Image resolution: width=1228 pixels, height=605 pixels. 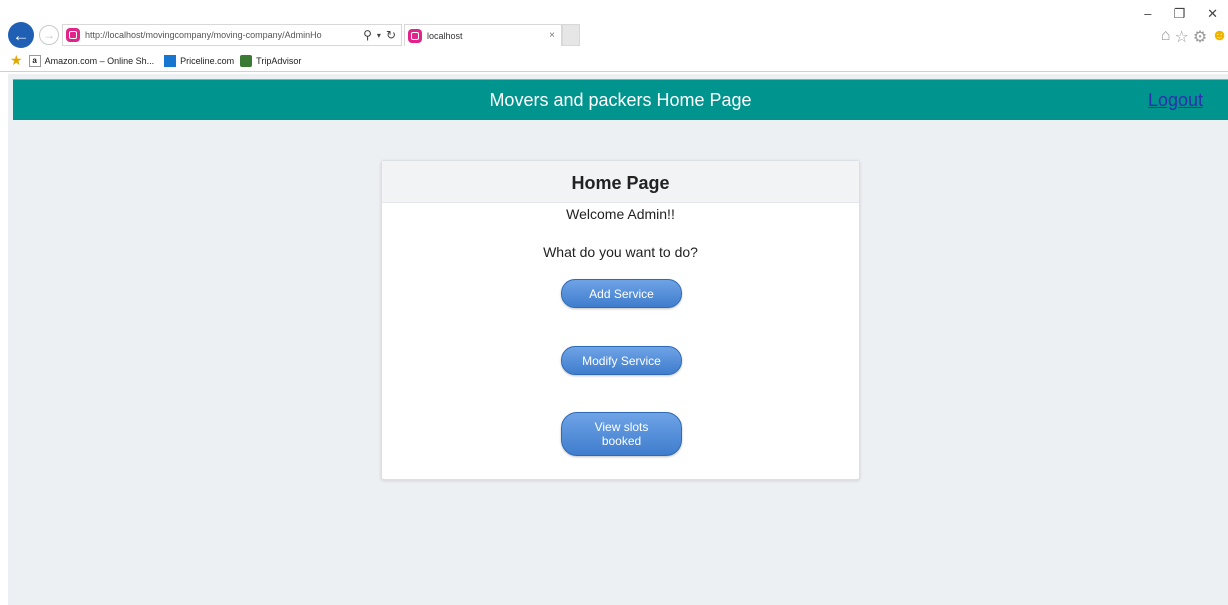 I want to click on home-icon: ⌂, so click(x=1166, y=37).